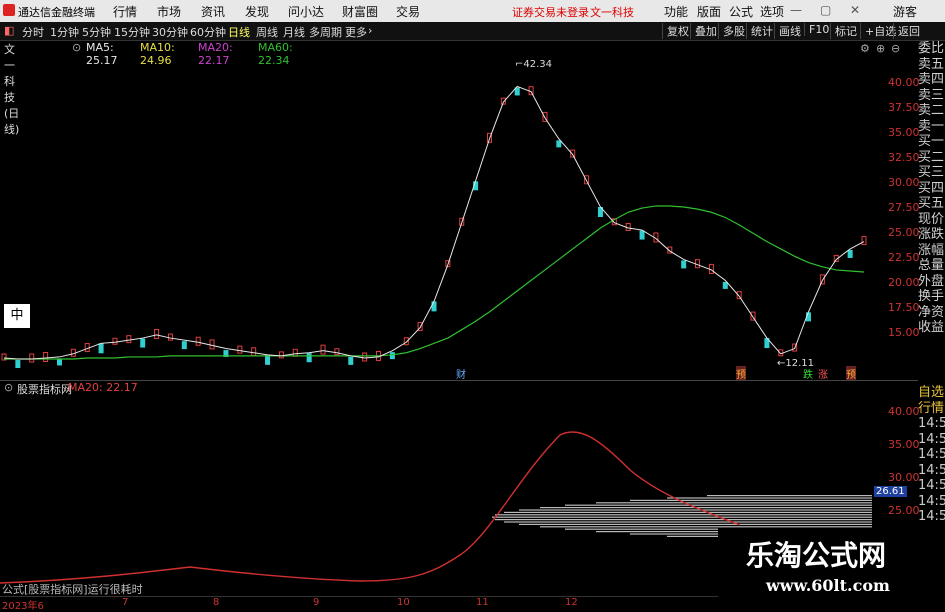 This screenshot has height=612, width=945. What do you see at coordinates (890, 491) in the screenshot?
I see `current-value-tag: 26.61` at bounding box center [890, 491].